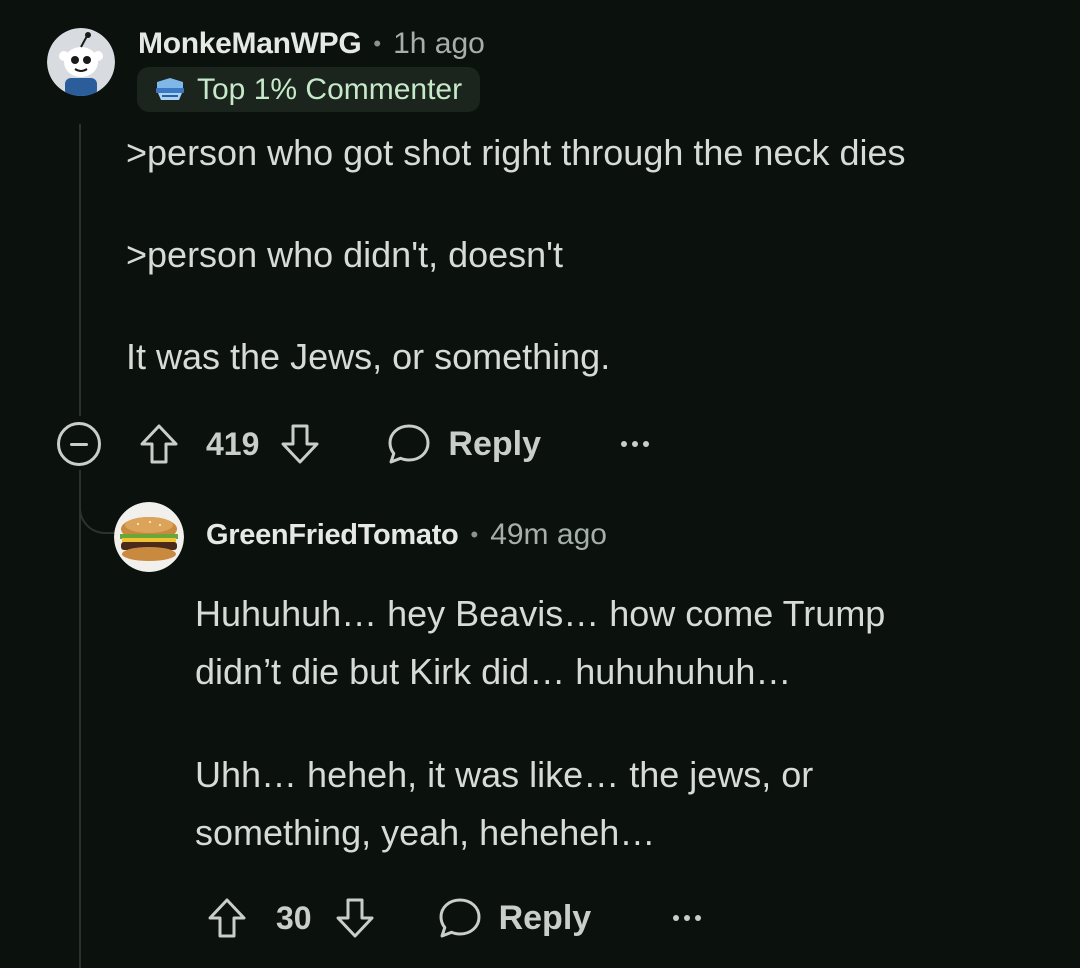 The height and width of the screenshot is (968, 1080). I want to click on burger-avatar-icon, so click(149, 537).